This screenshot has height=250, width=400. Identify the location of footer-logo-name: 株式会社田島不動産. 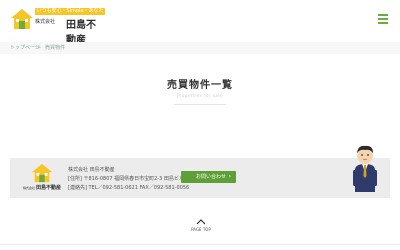
(42, 187).